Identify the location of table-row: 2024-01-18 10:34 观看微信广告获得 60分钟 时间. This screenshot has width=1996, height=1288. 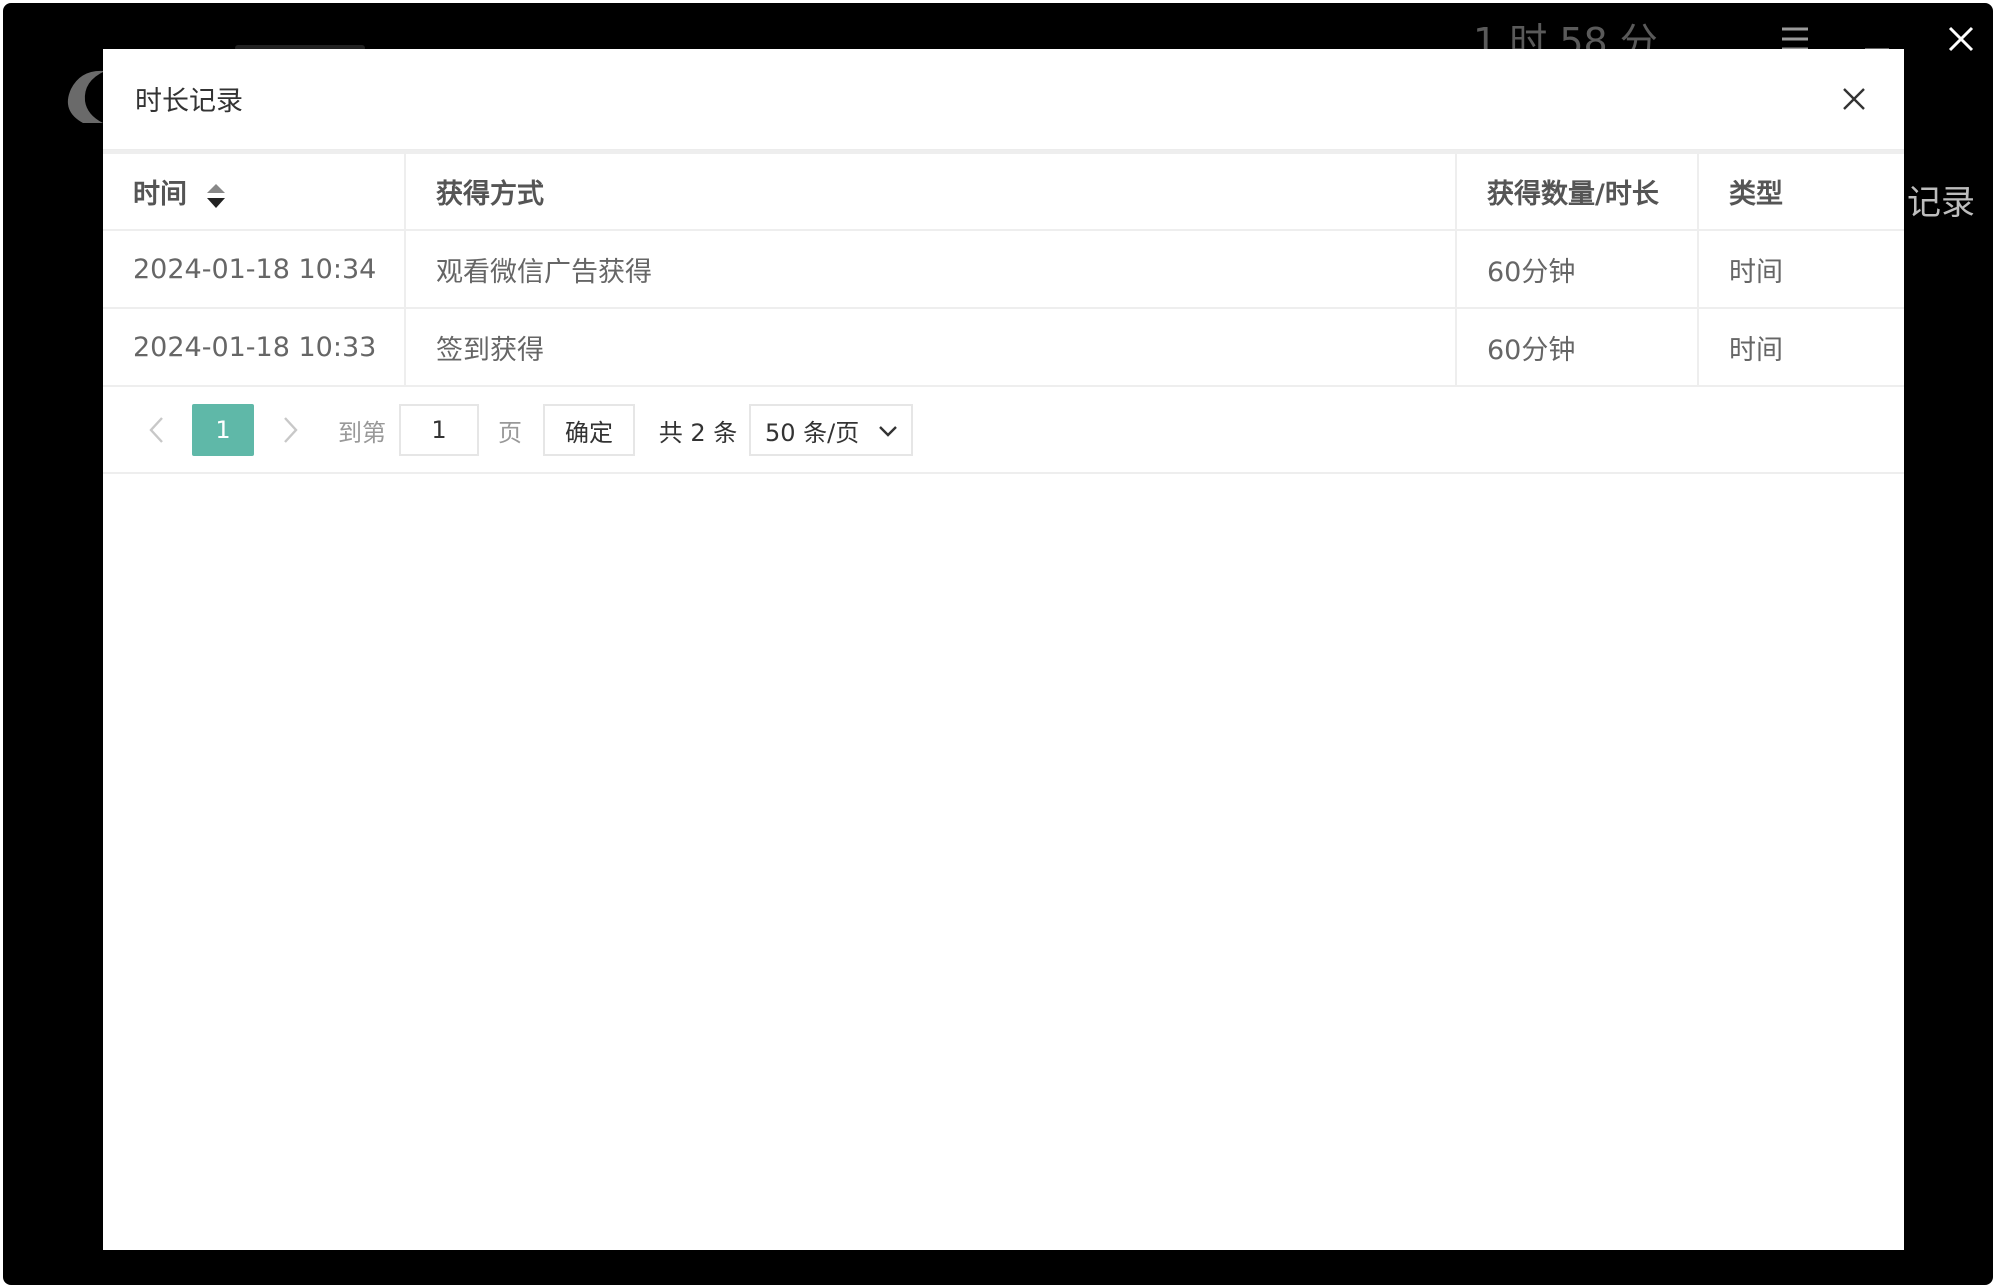
(1003, 269).